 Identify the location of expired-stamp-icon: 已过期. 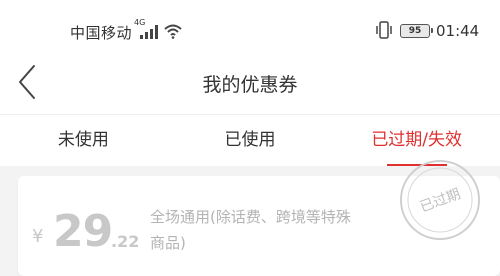
(440, 200).